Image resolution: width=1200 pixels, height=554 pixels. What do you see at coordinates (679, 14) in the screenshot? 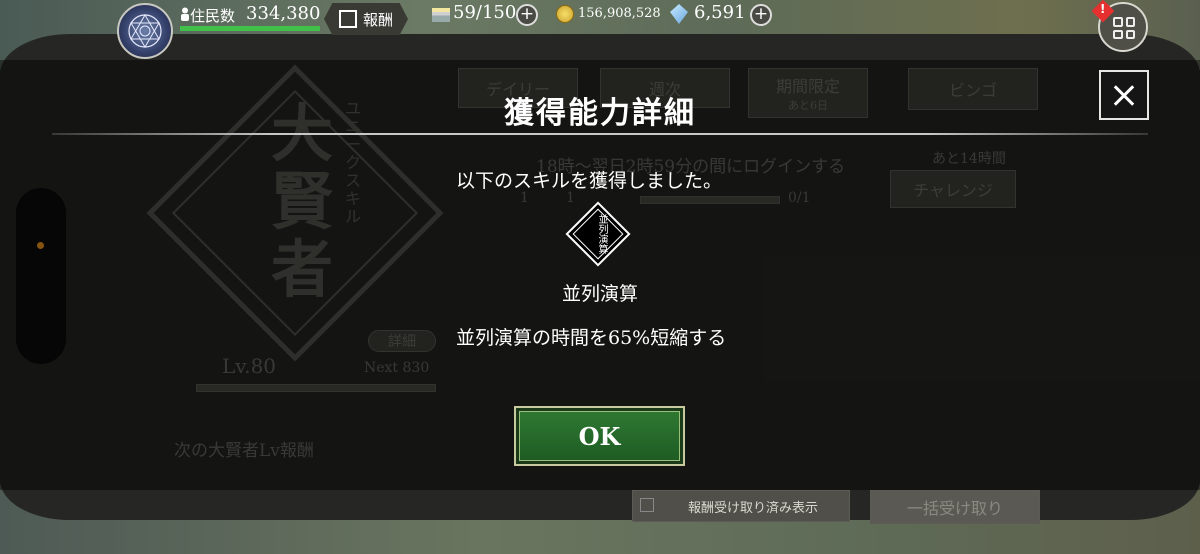
I see `crystal-icon` at bounding box center [679, 14].